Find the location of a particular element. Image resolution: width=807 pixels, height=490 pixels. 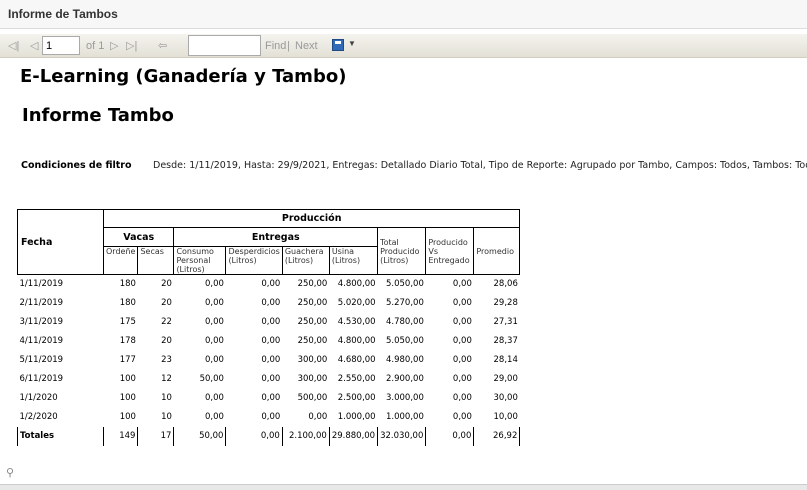

cell-secas: 22 is located at coordinates (166, 322).